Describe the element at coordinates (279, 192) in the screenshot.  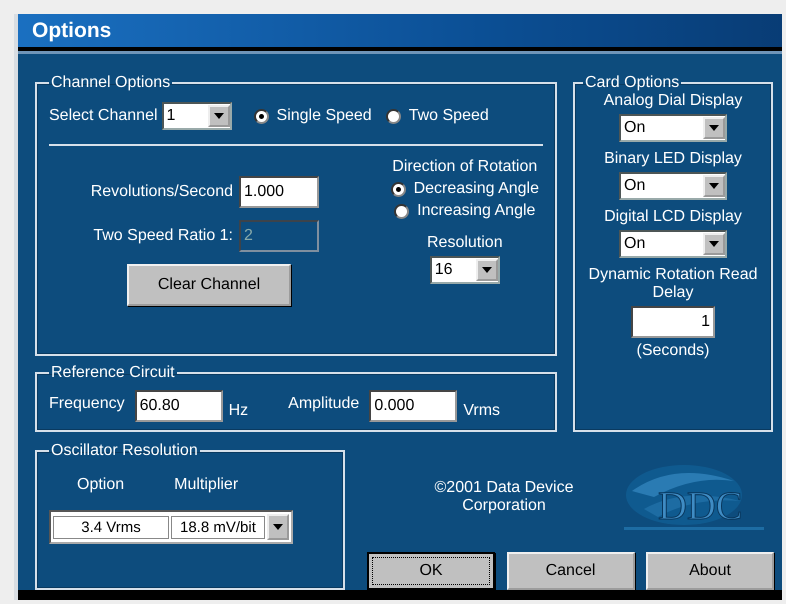
I see `input-field: 1.000` at that location.